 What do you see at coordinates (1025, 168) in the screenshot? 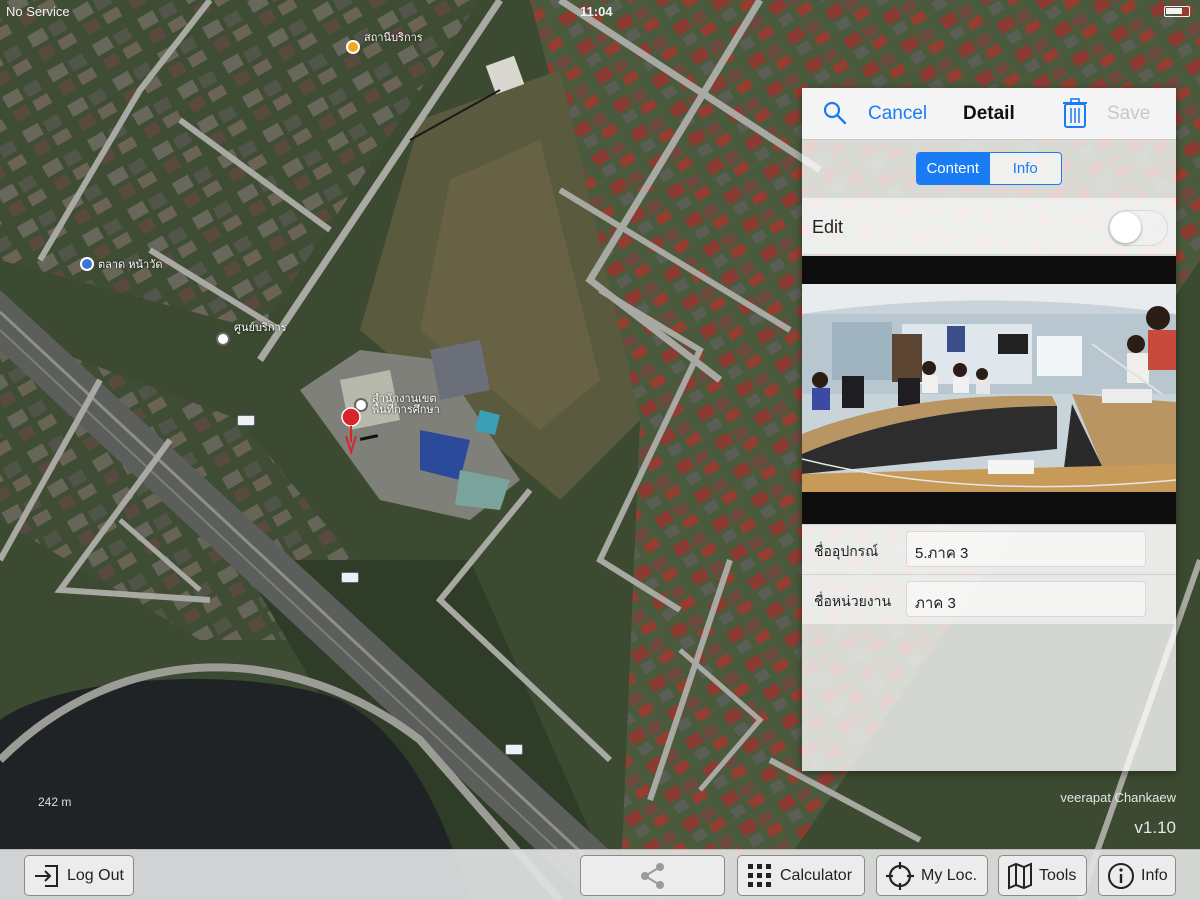
I see `segment-info: Info` at bounding box center [1025, 168].